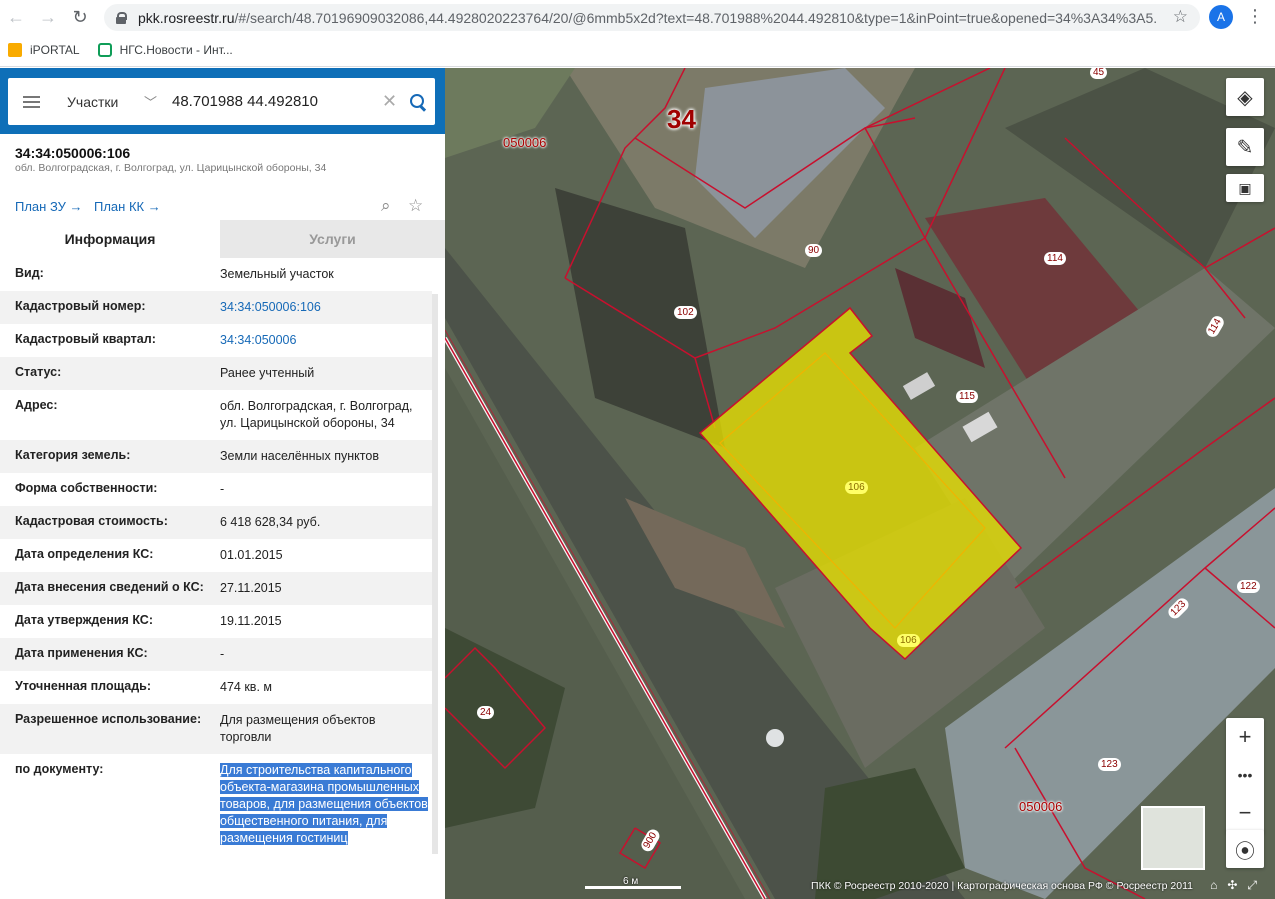  I want to click on detail-key: Статус:, so click(38, 372).